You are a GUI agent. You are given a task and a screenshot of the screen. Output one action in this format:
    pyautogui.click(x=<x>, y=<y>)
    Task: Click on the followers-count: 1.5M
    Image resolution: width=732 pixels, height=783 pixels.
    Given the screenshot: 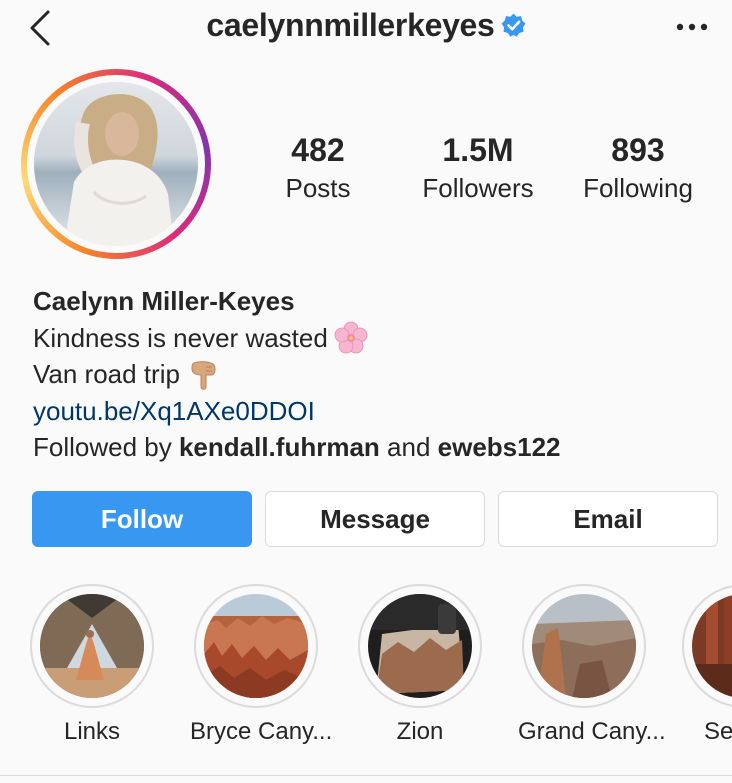 What is the action you would take?
    pyautogui.click(x=478, y=150)
    